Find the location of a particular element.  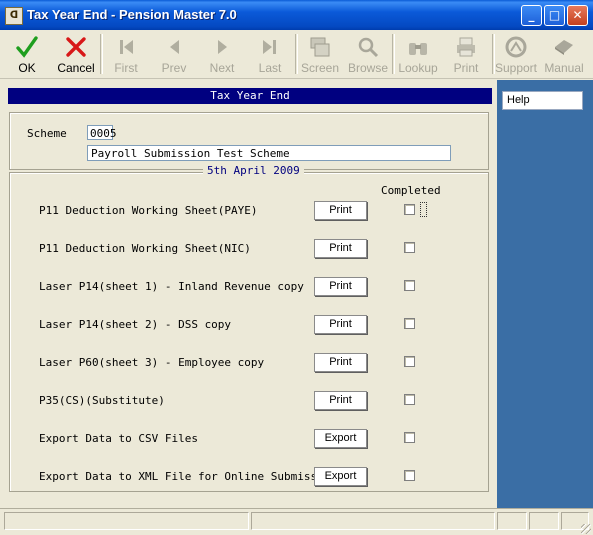

next-button: Next is located at coordinates (222, 54).